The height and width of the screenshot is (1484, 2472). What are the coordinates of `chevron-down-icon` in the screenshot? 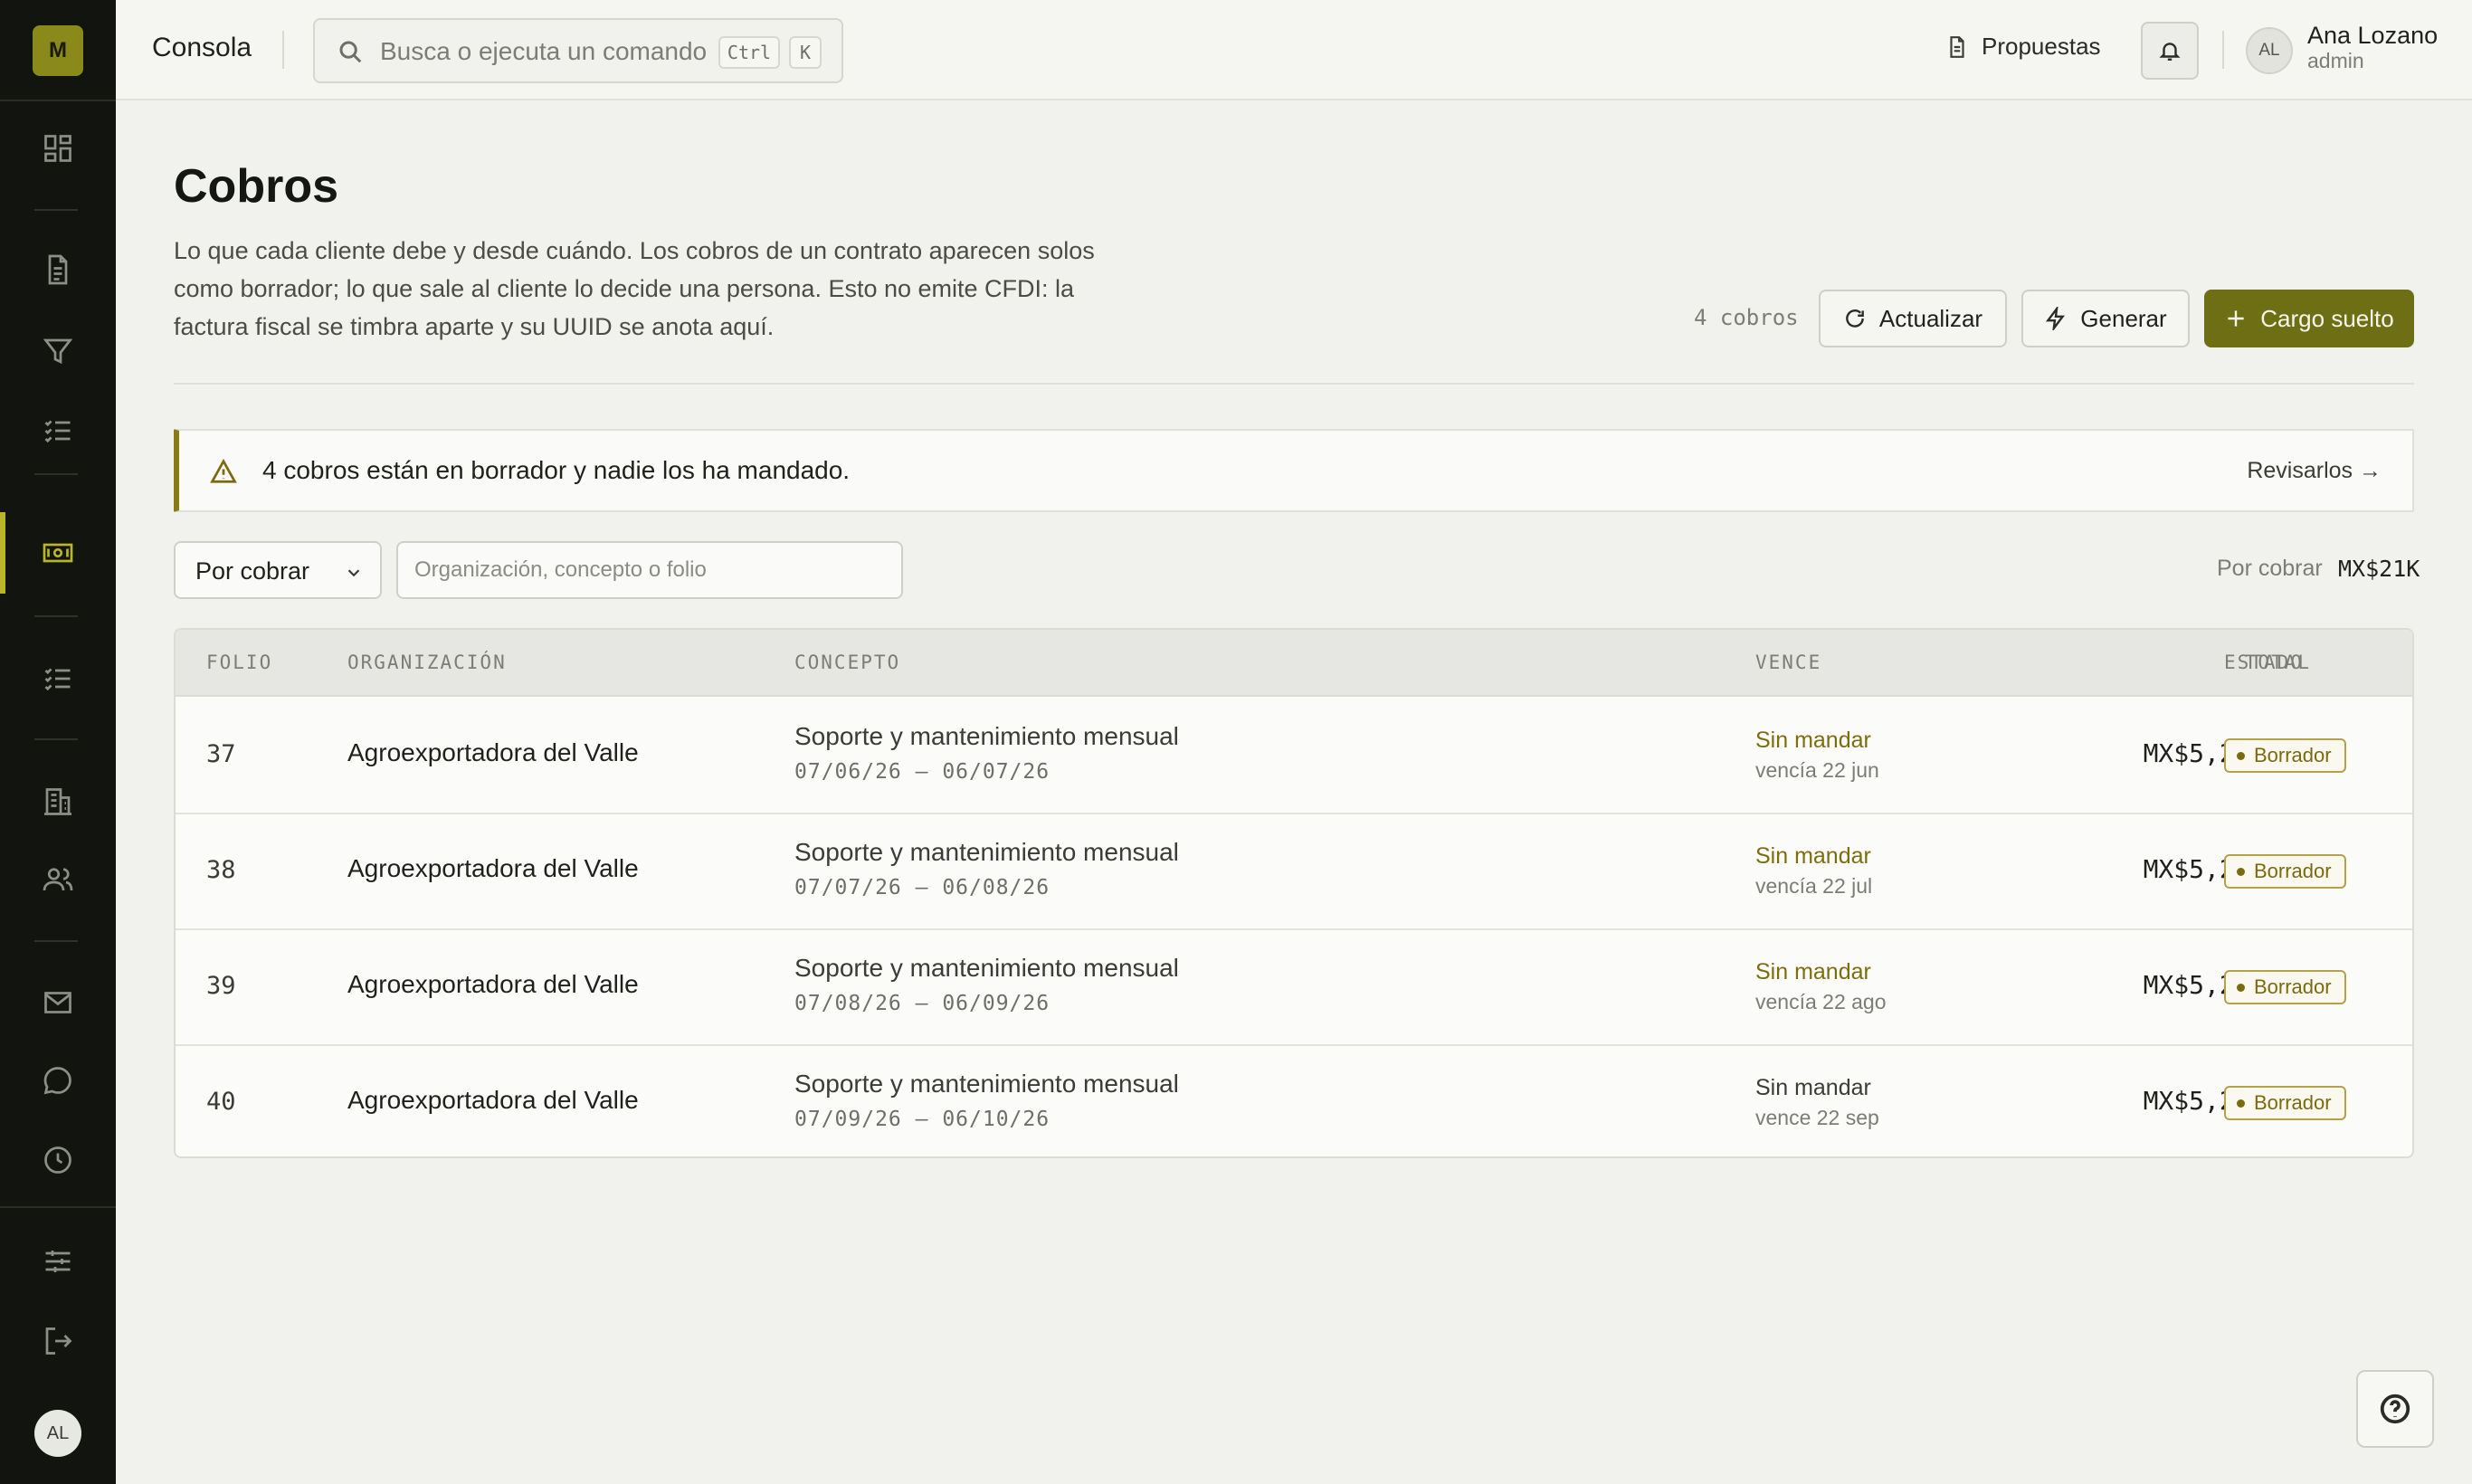 It's located at (354, 573).